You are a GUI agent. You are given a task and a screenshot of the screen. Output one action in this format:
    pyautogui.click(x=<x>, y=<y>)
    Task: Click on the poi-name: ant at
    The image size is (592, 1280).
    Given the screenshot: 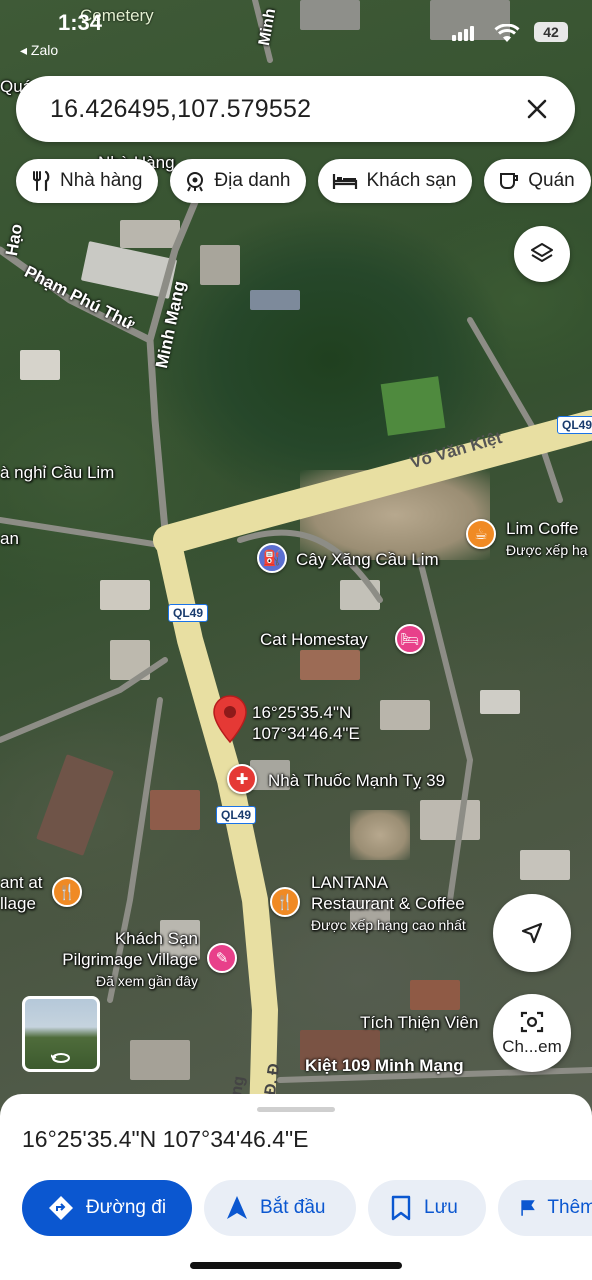 What is the action you would take?
    pyautogui.click(x=21, y=882)
    